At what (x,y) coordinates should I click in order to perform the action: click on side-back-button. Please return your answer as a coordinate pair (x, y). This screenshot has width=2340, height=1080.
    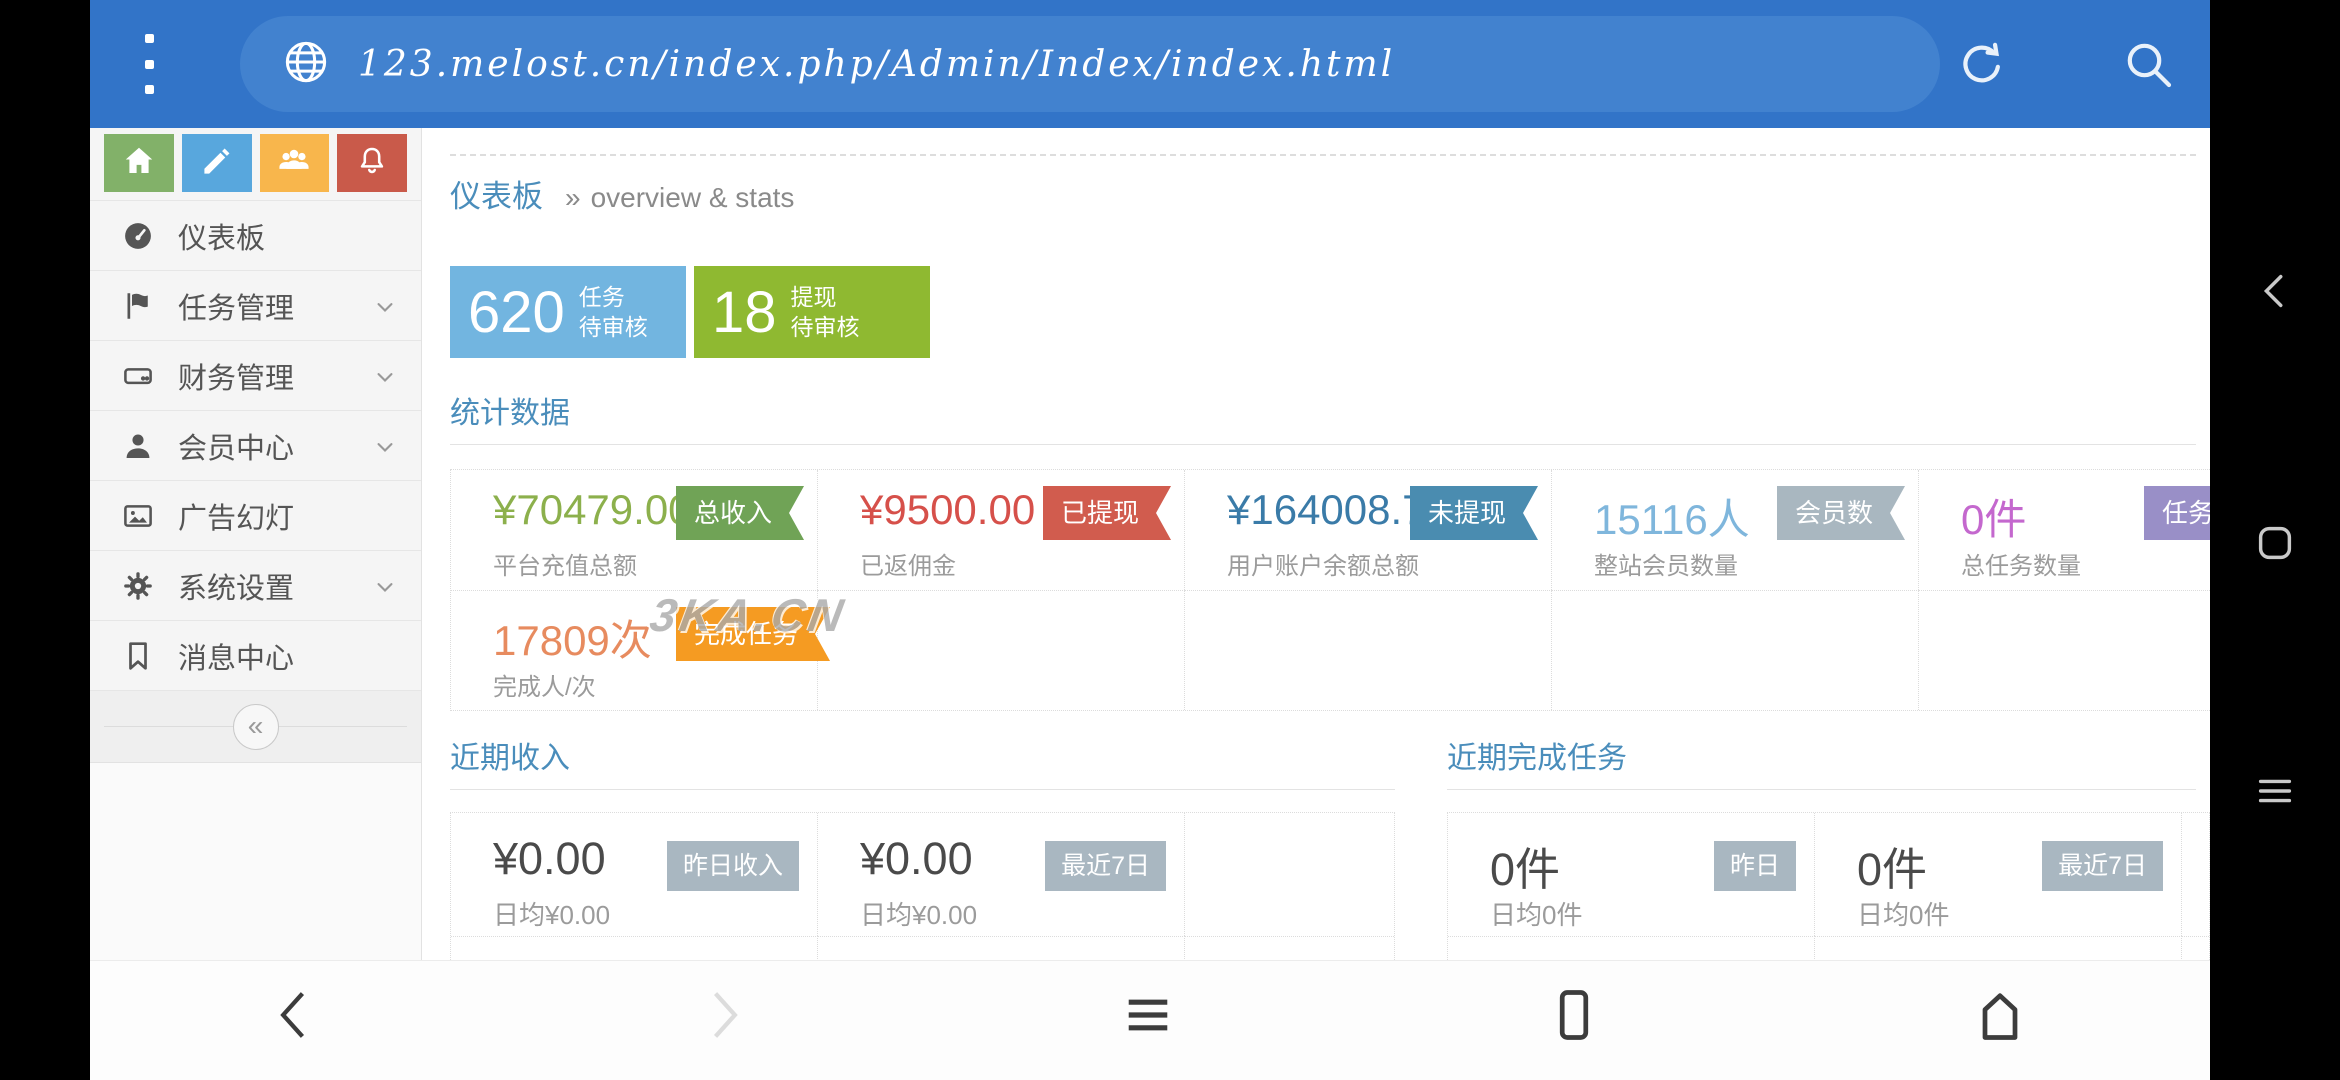
    Looking at the image, I should click on (2275, 291).